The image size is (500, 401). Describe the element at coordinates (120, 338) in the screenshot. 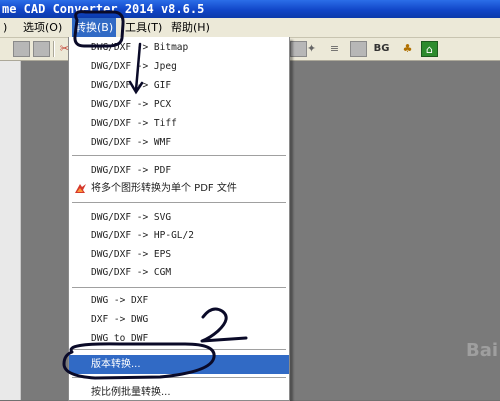

I see `menu-option-label: DWG to DWF` at that location.